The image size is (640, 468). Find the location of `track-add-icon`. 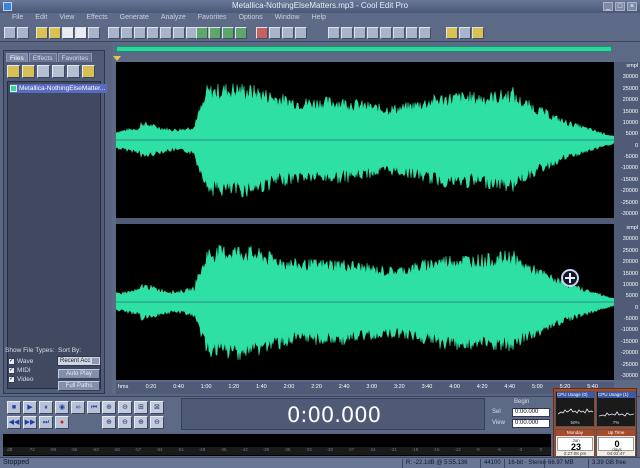

track-add-icon is located at coordinates (215, 33).